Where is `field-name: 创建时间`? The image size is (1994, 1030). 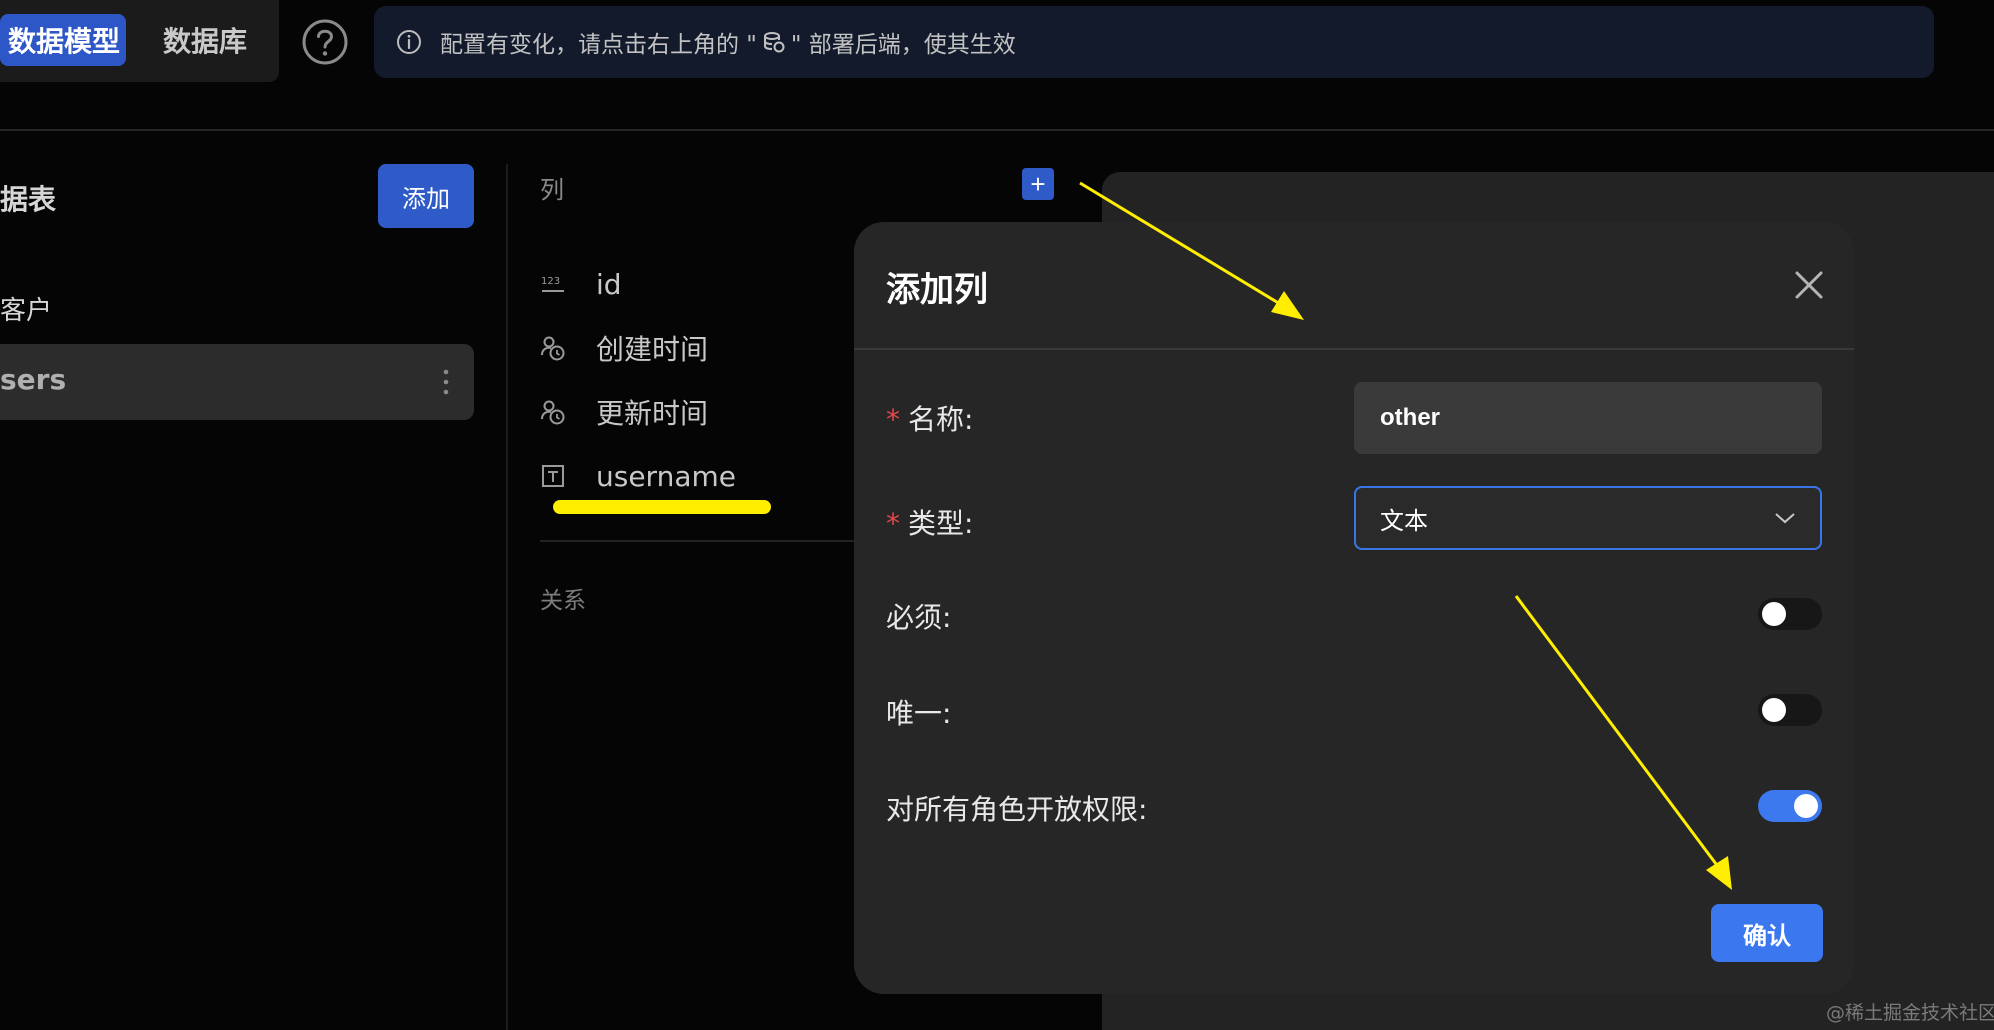 field-name: 创建时间 is located at coordinates (652, 349).